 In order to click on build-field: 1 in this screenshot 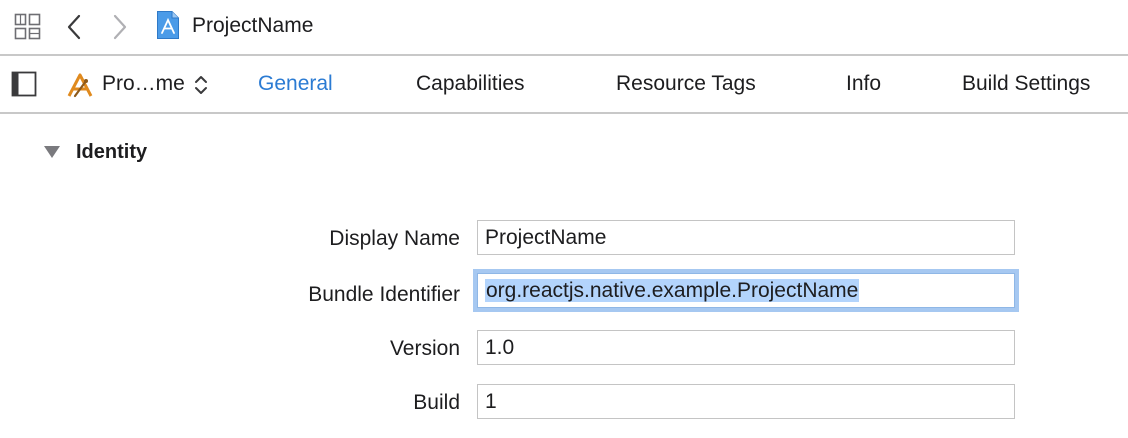, I will do `click(746, 401)`.